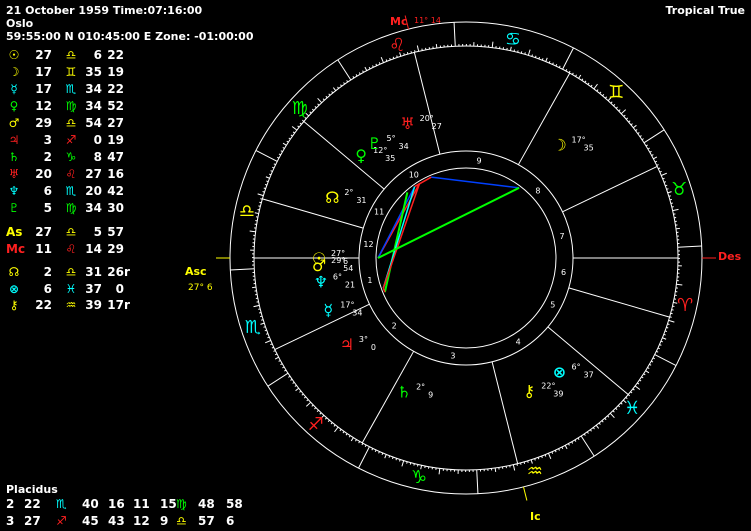 The image size is (751, 531). Describe the element at coordinates (466, 258) in the screenshot. I see `aspect-ring` at that location.